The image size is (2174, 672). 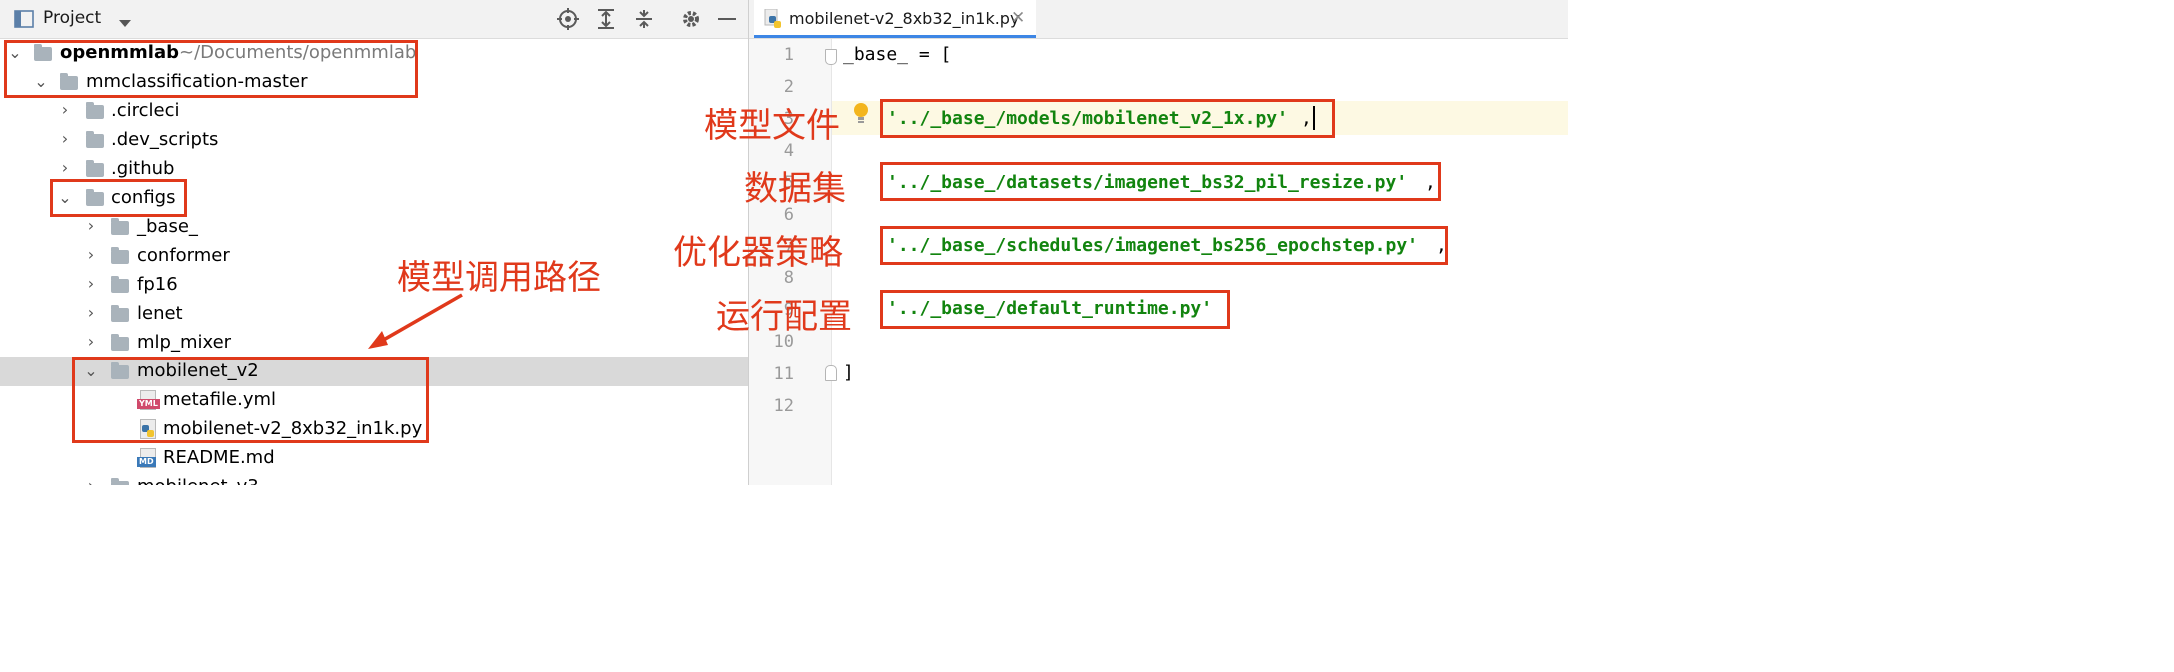 What do you see at coordinates (157, 284) in the screenshot?
I see `tree-label: fp16` at bounding box center [157, 284].